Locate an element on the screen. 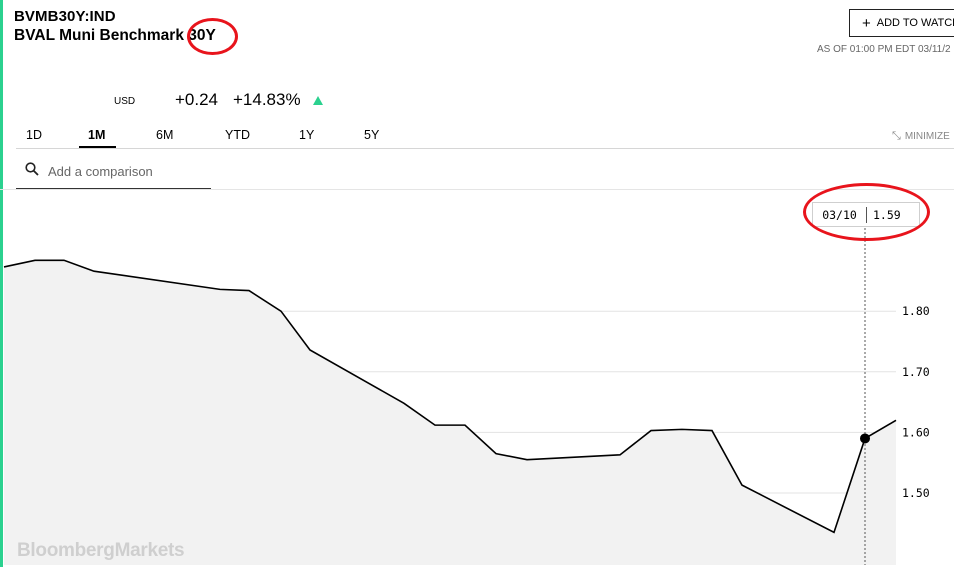  y-tick-label: 1.70 is located at coordinates (916, 372).